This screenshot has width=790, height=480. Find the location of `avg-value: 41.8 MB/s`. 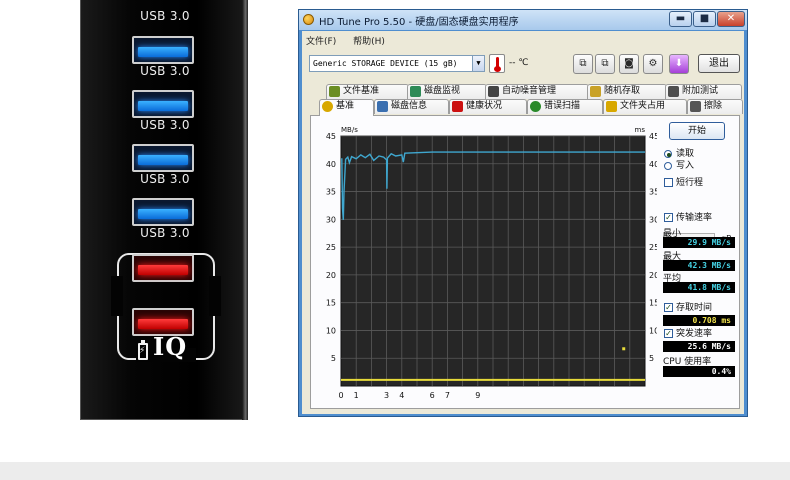

avg-value: 41.8 MB/s is located at coordinates (699, 287).